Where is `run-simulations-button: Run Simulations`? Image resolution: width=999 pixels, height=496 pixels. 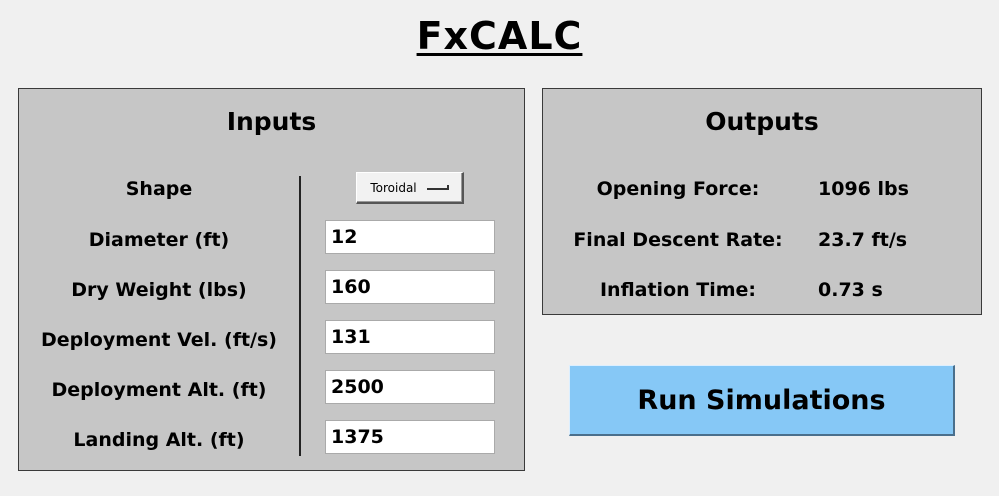
run-simulations-button: Run Simulations is located at coordinates (762, 400).